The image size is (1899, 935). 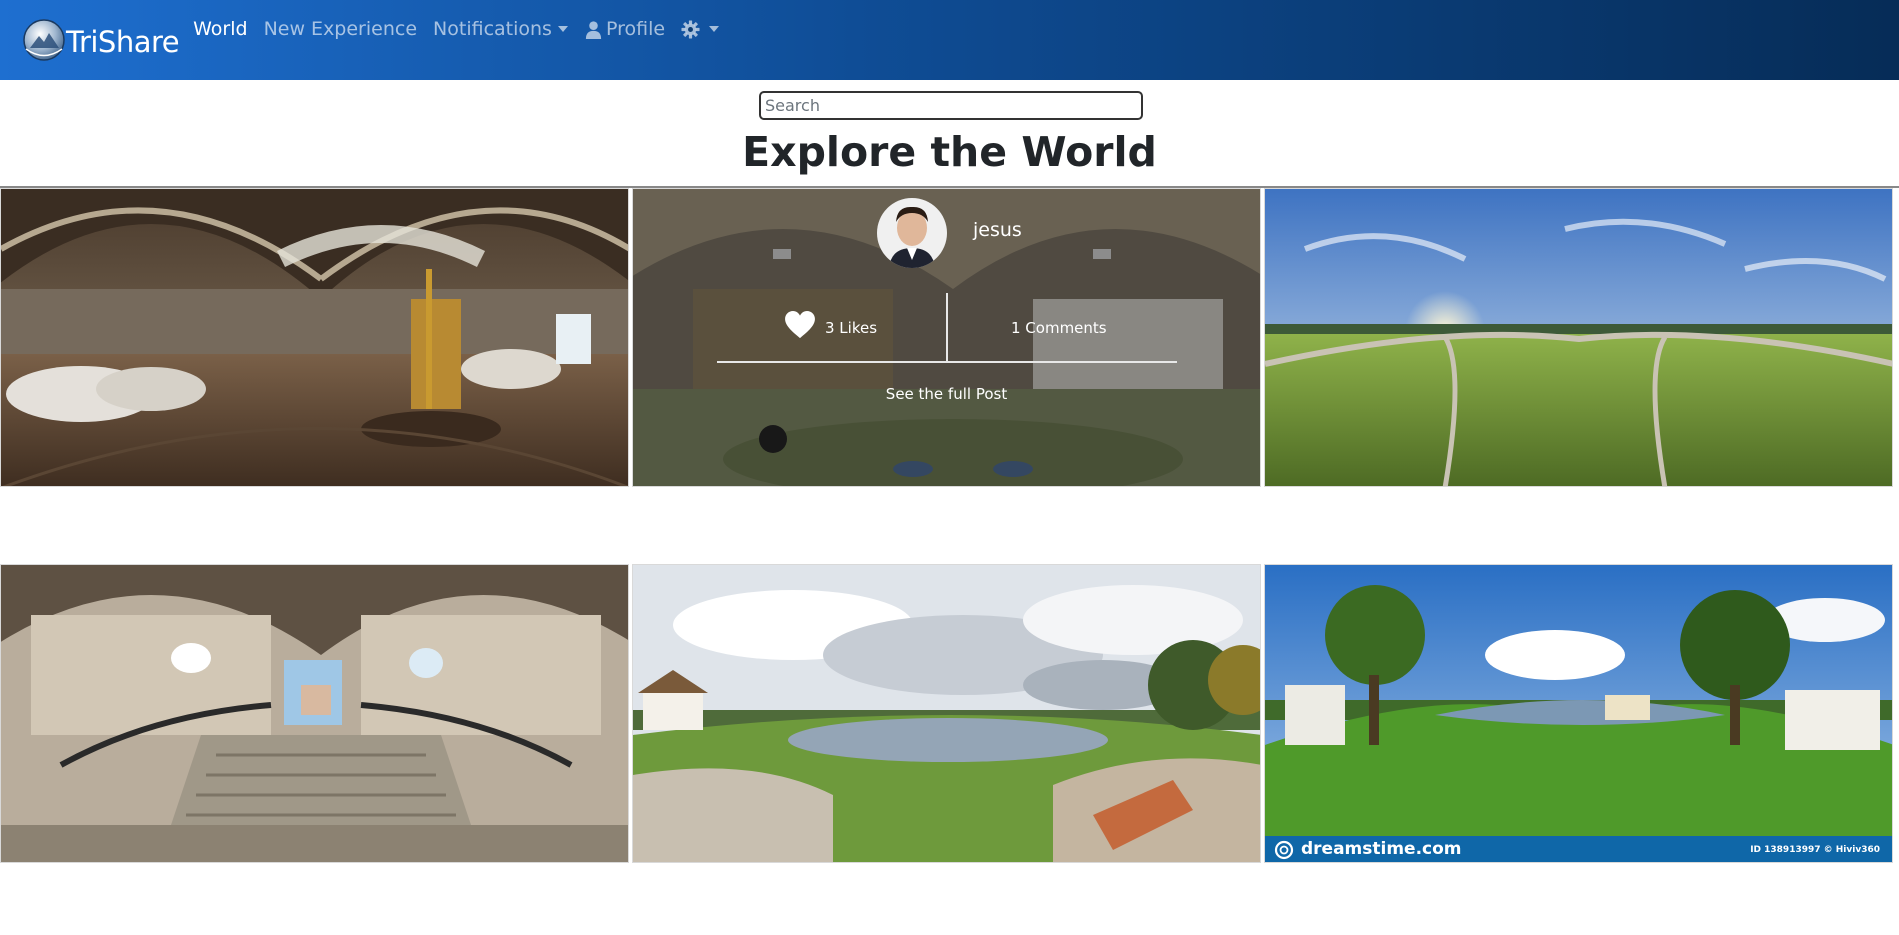 I want to click on page-title: Explore the World, so click(x=949, y=152).